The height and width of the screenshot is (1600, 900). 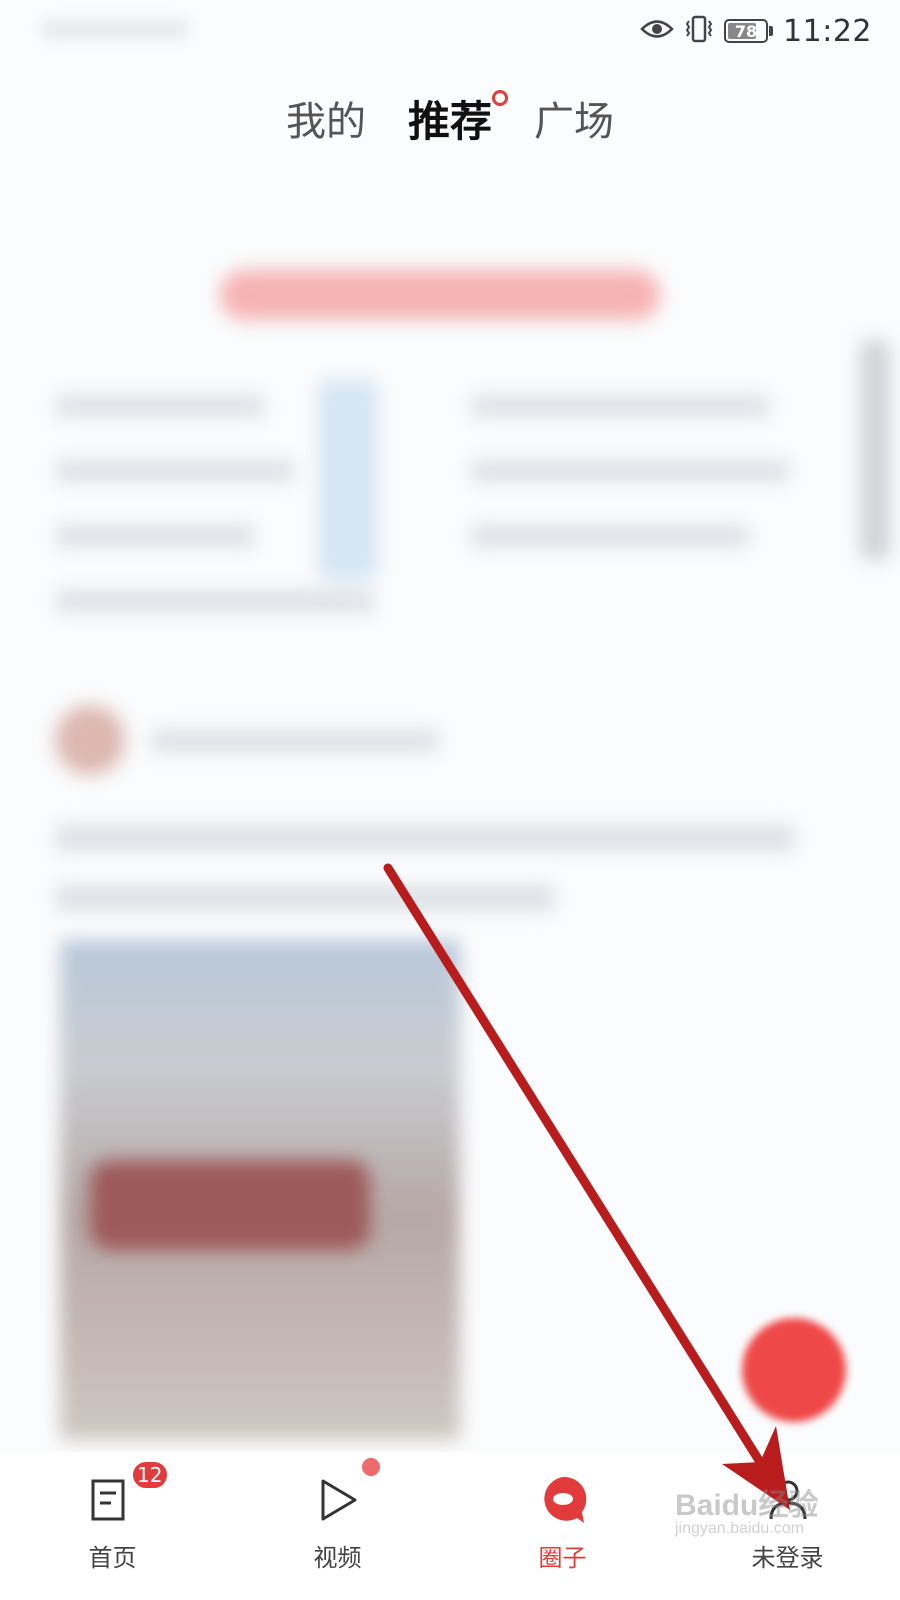 I want to click on nav-label: 圈子, so click(x=562, y=1558).